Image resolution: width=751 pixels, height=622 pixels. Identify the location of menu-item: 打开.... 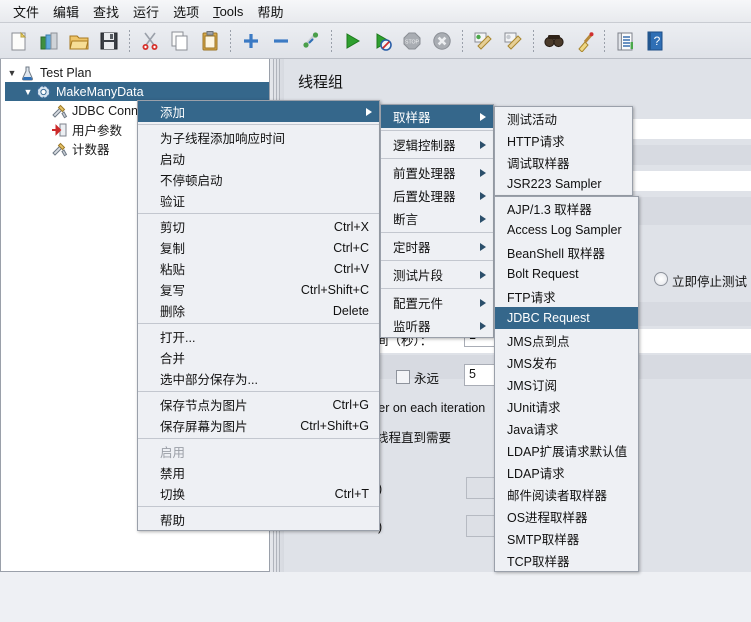
(258, 336).